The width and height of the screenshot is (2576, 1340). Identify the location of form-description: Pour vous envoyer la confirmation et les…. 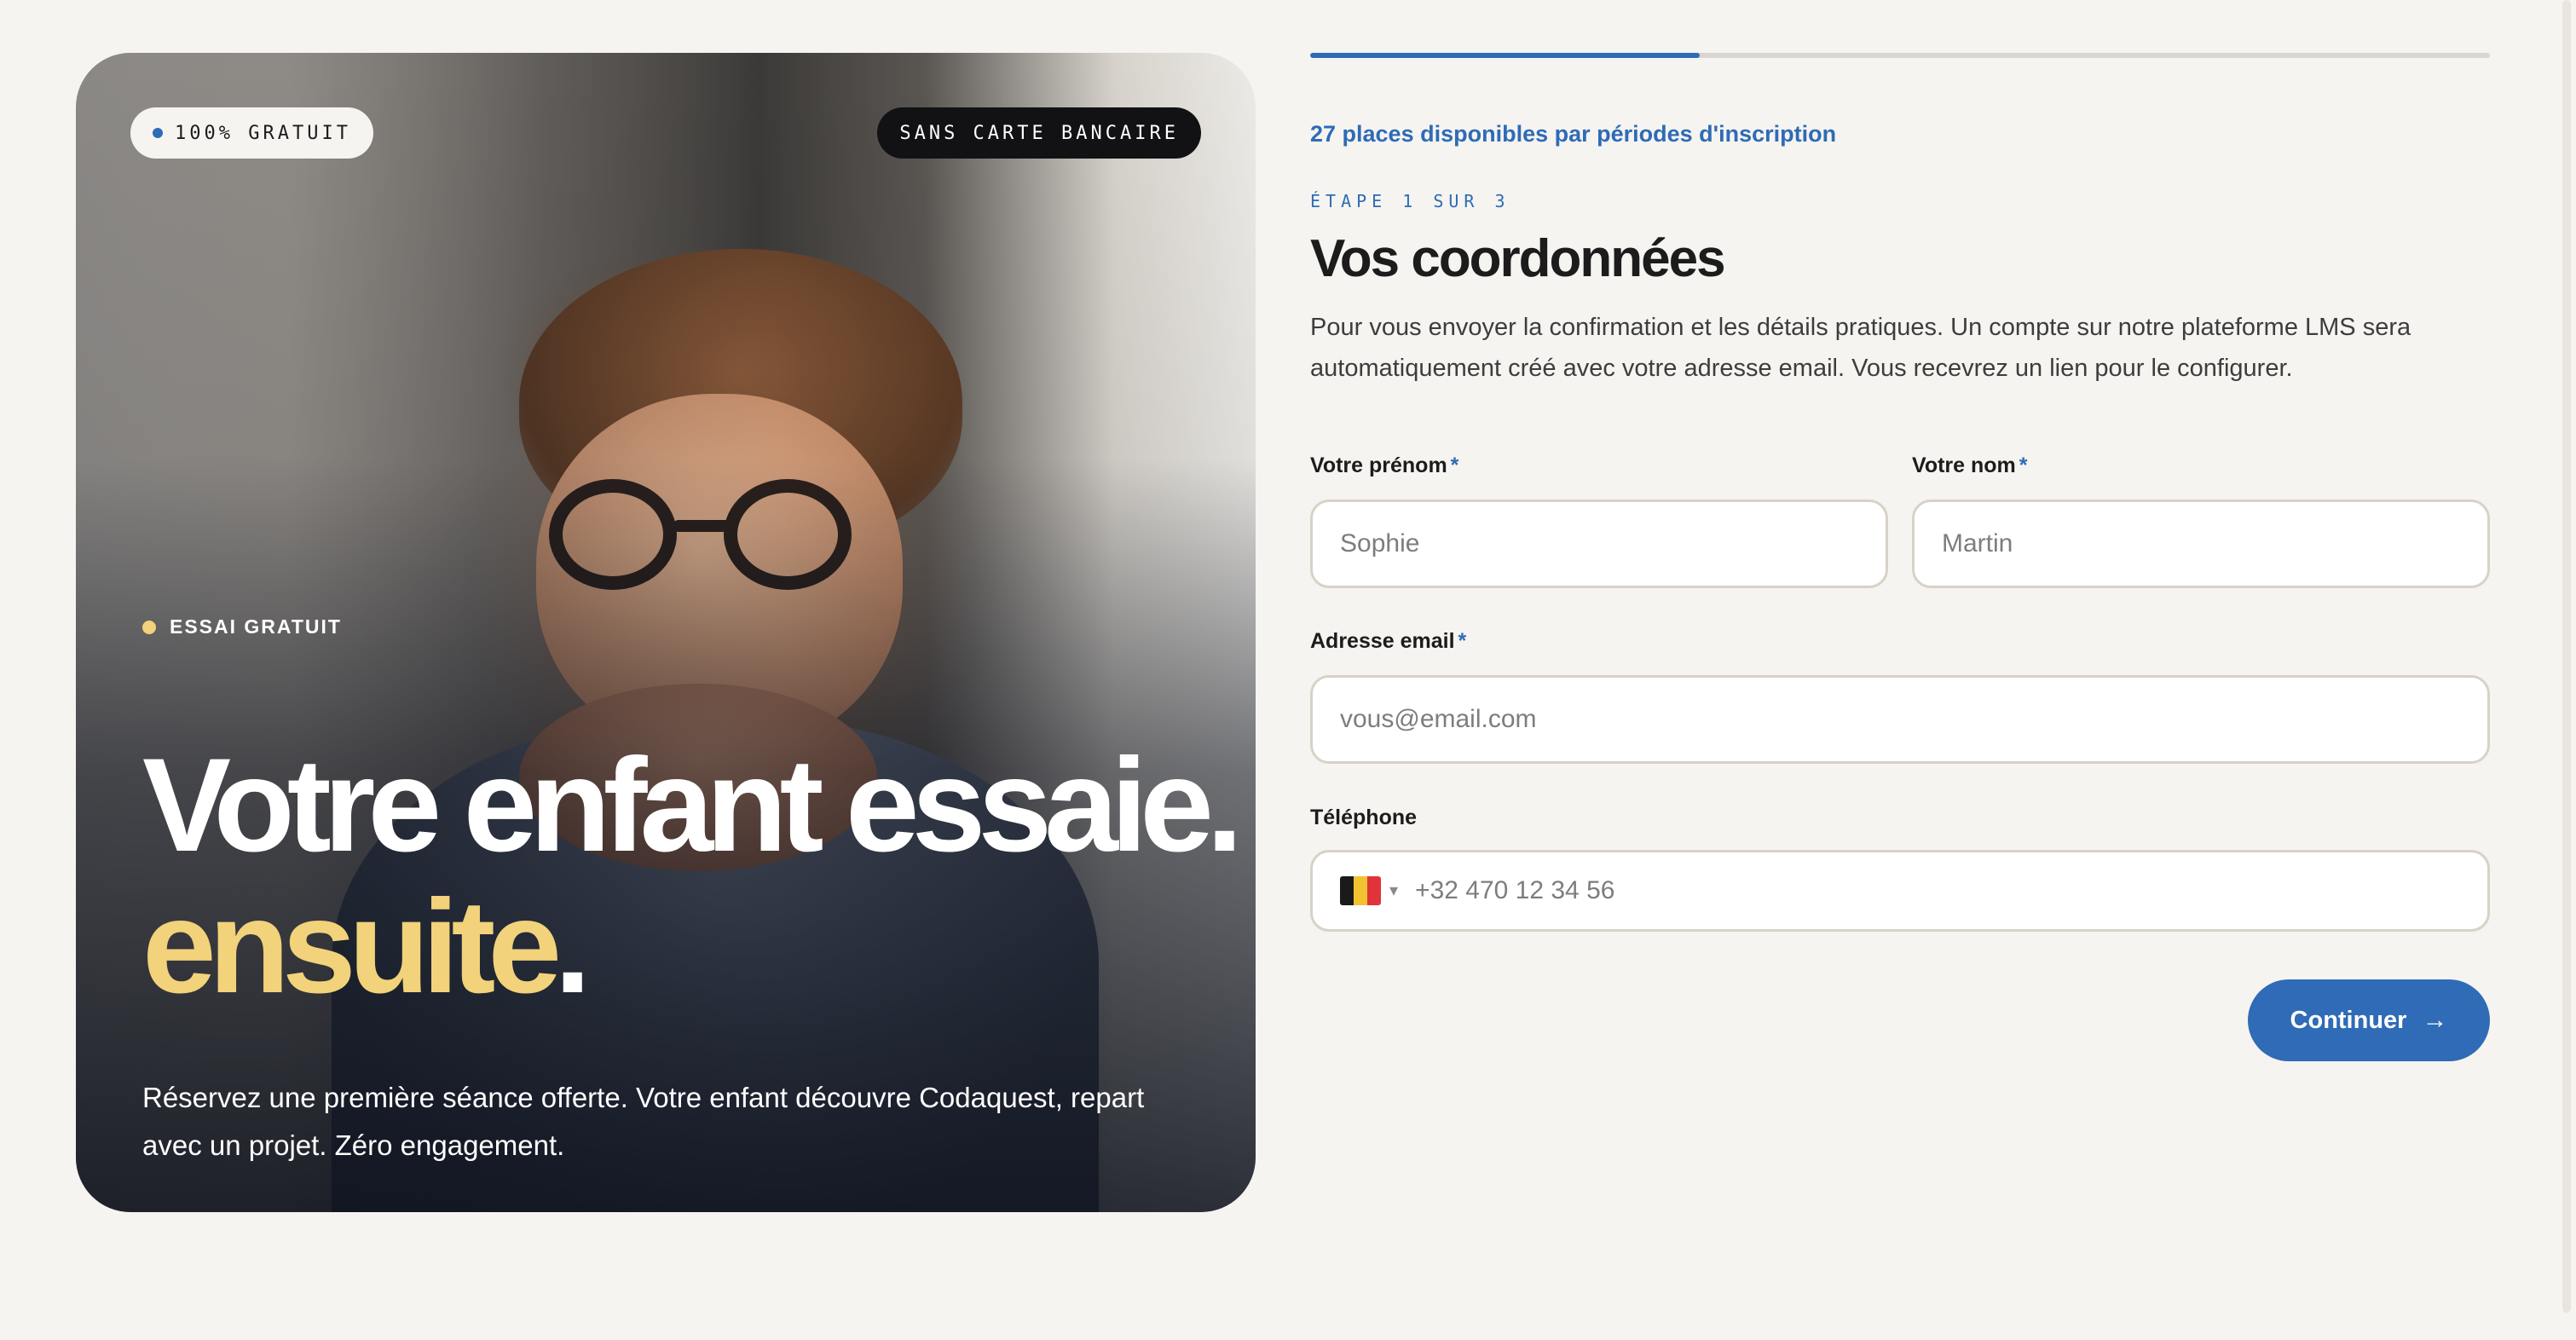
(1860, 348).